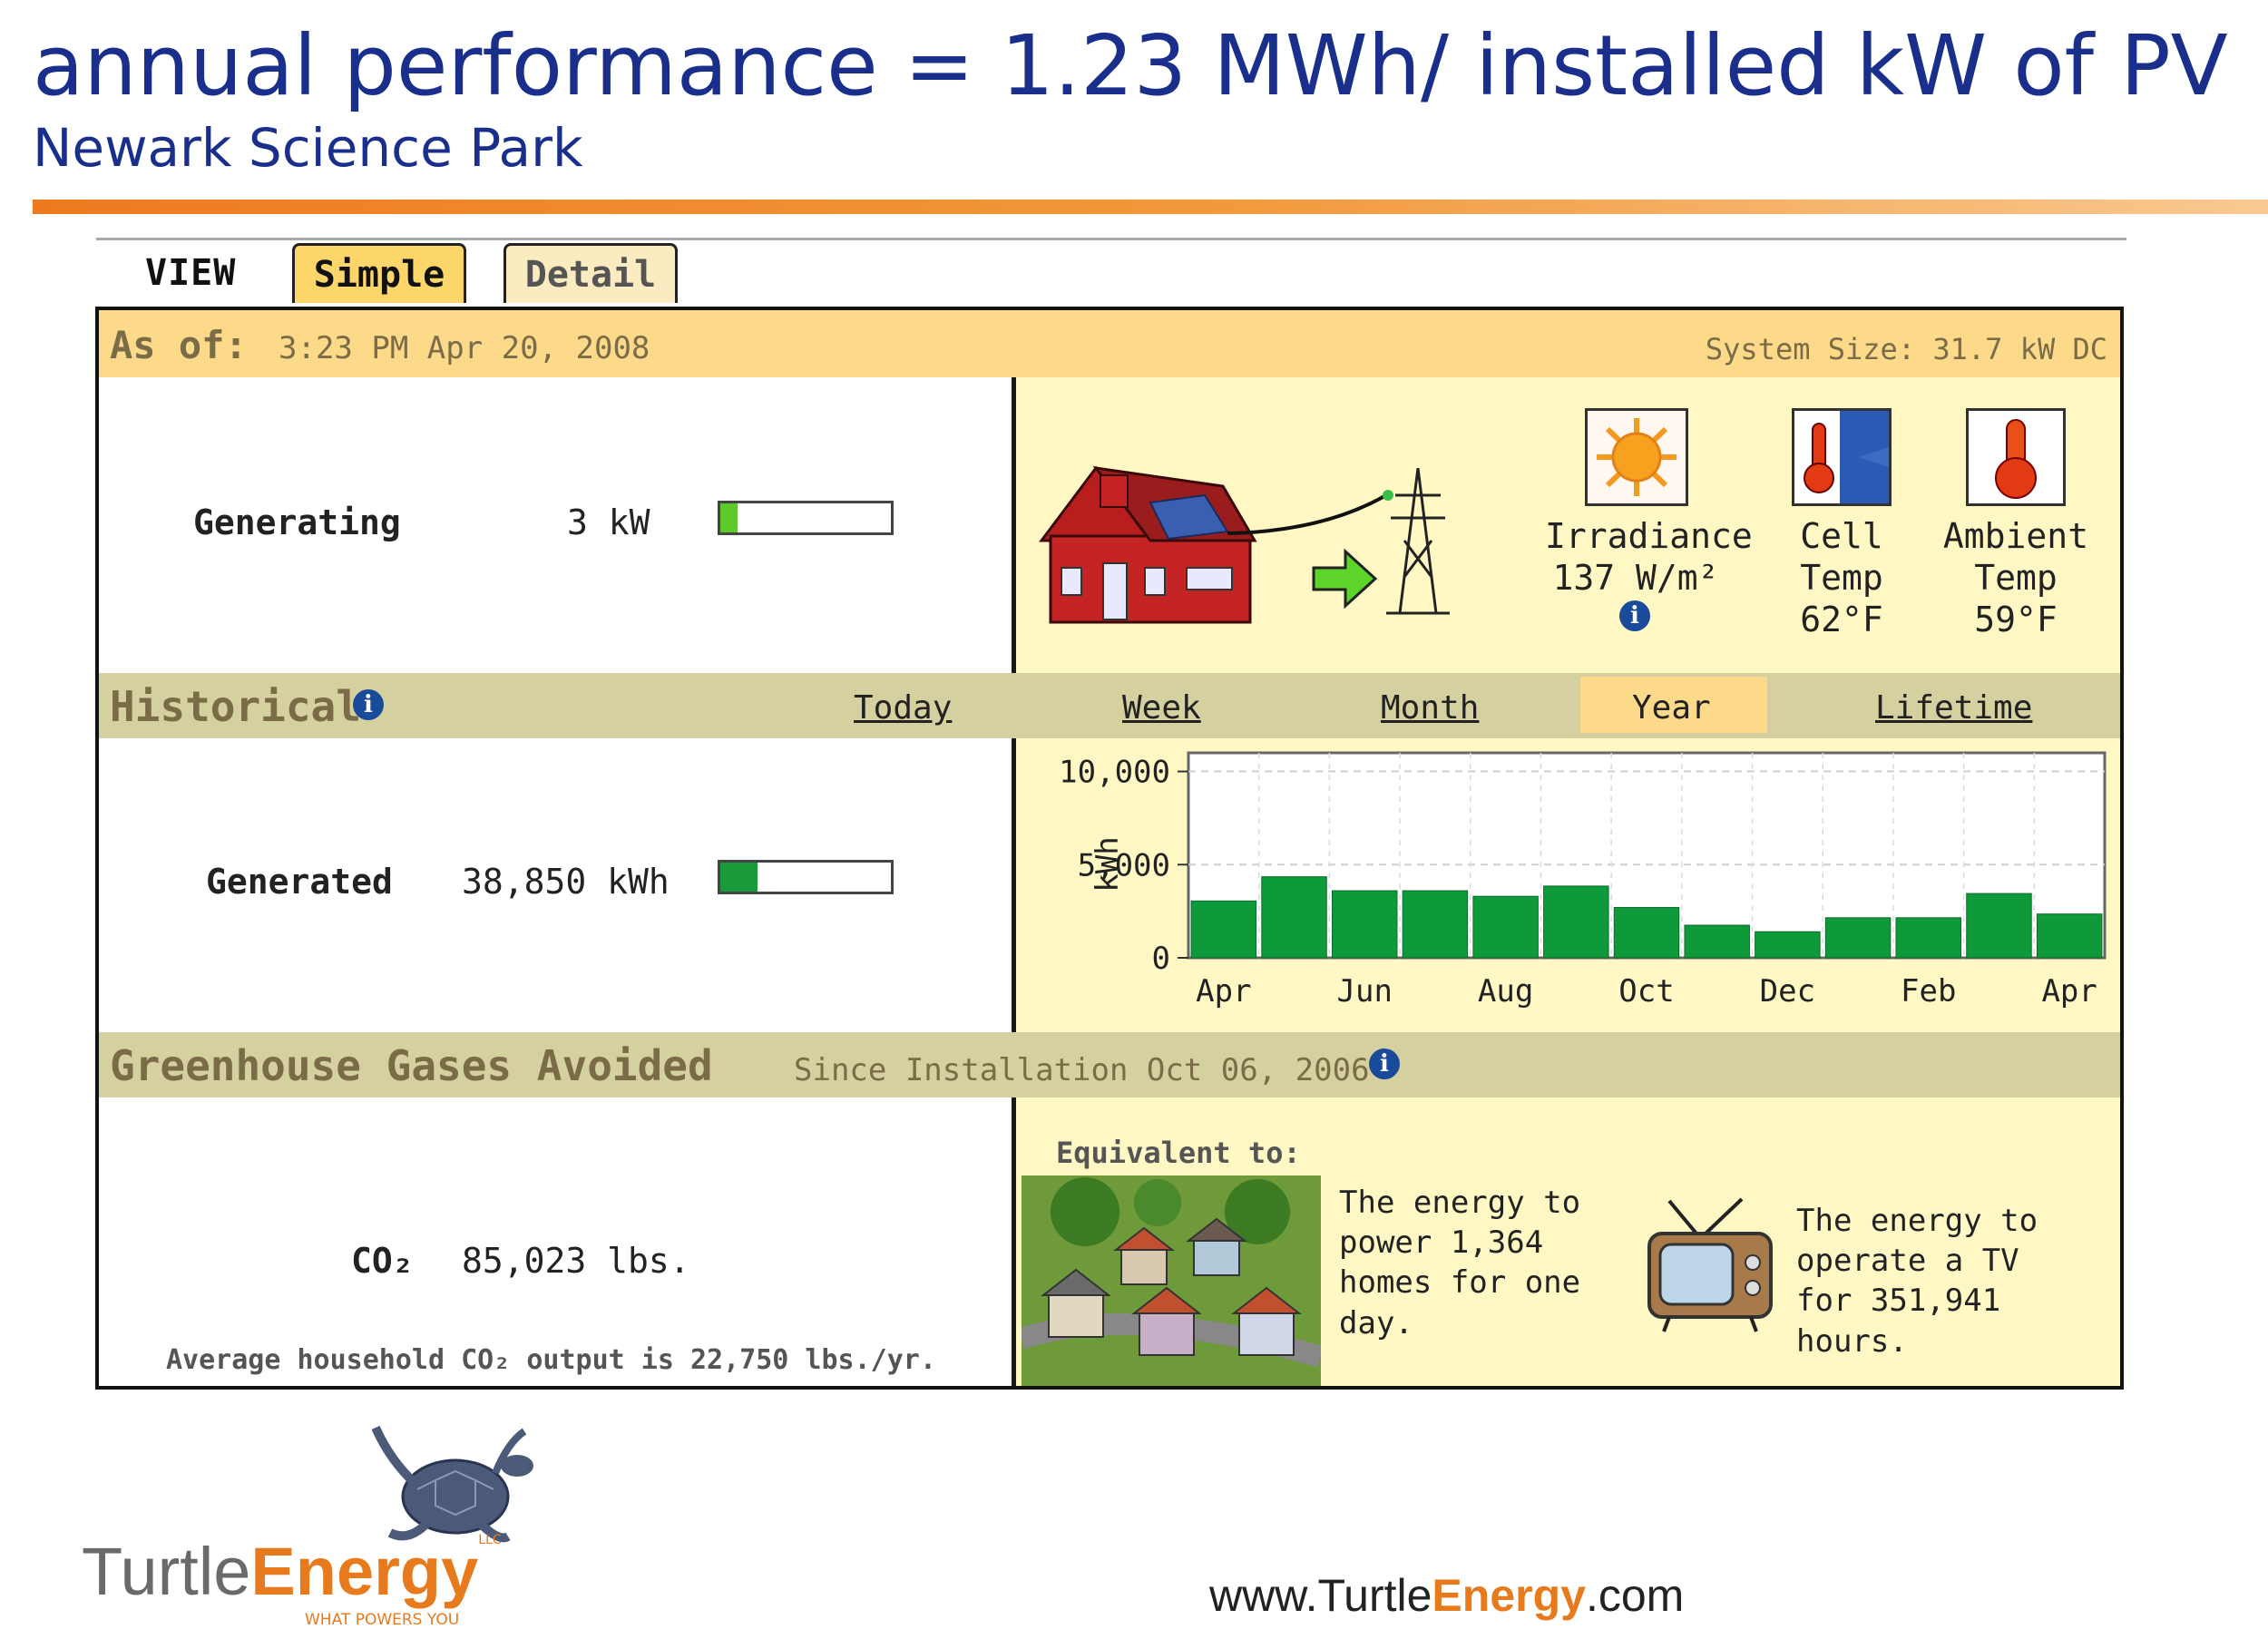 The image size is (2268, 1629). I want to click on chart-y-axis-label: kWh, so click(1108, 864).